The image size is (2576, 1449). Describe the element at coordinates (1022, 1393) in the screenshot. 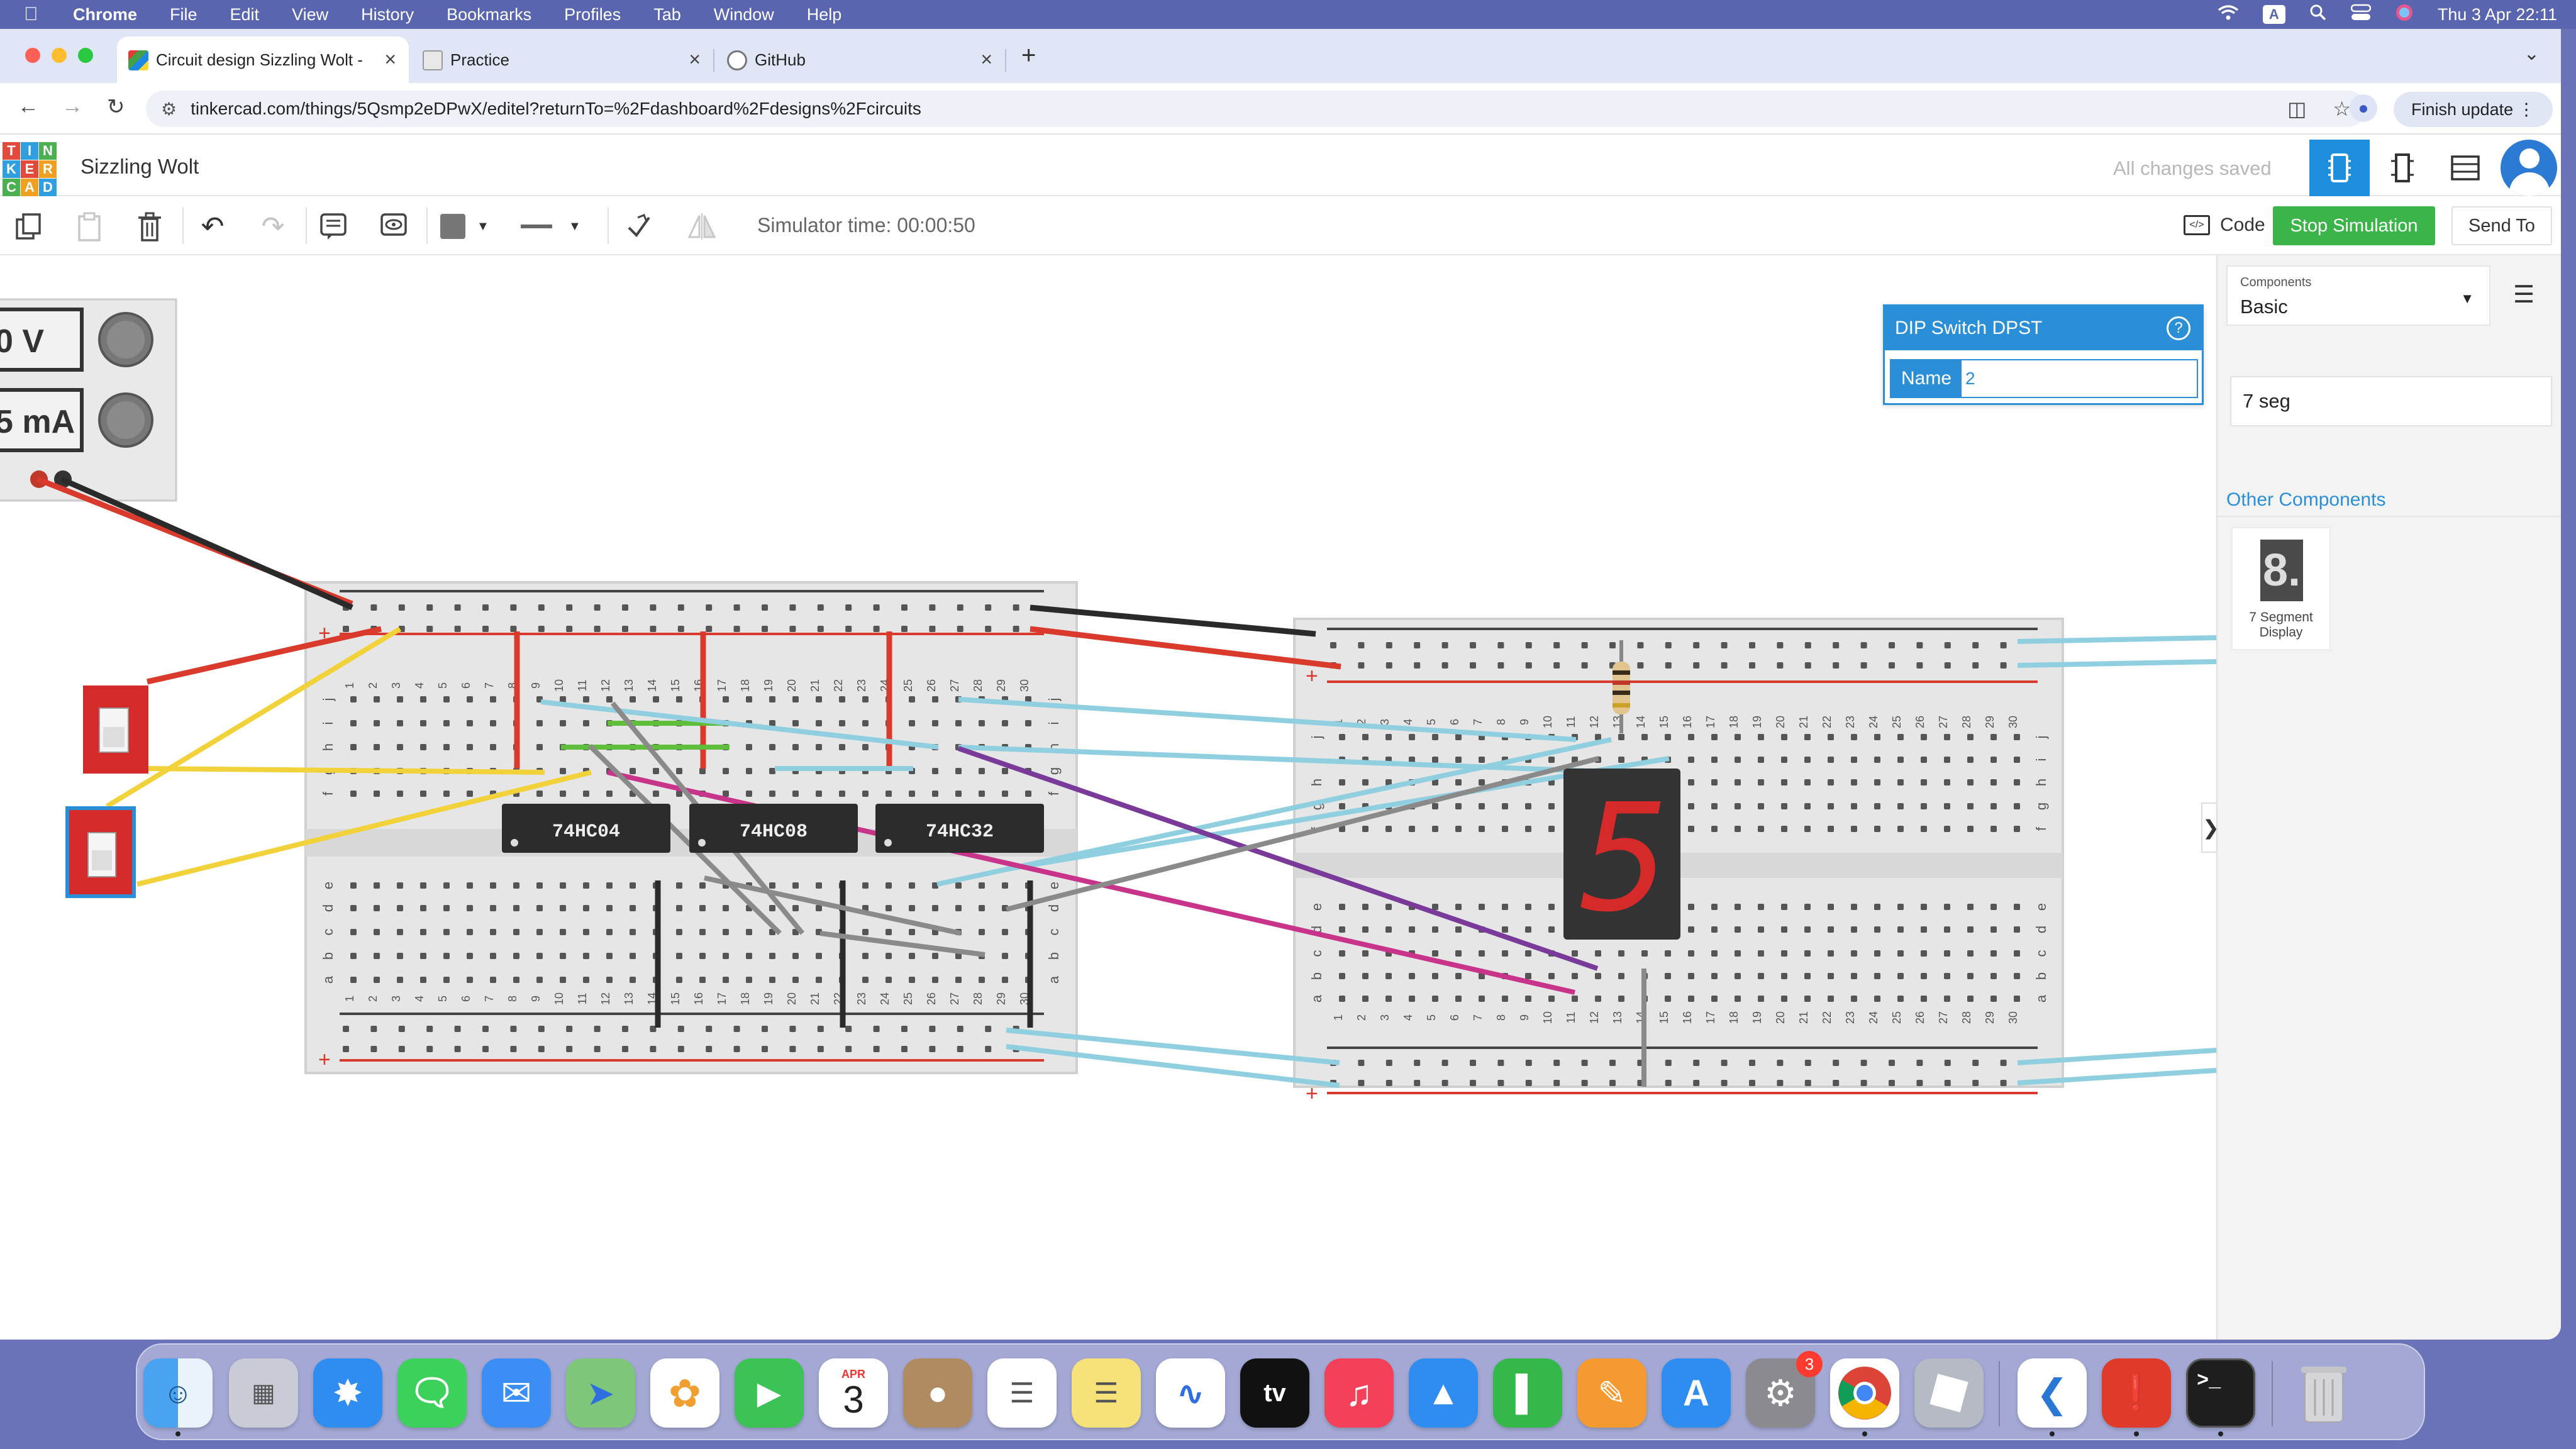

I see `reminders-icon: ☰` at that location.